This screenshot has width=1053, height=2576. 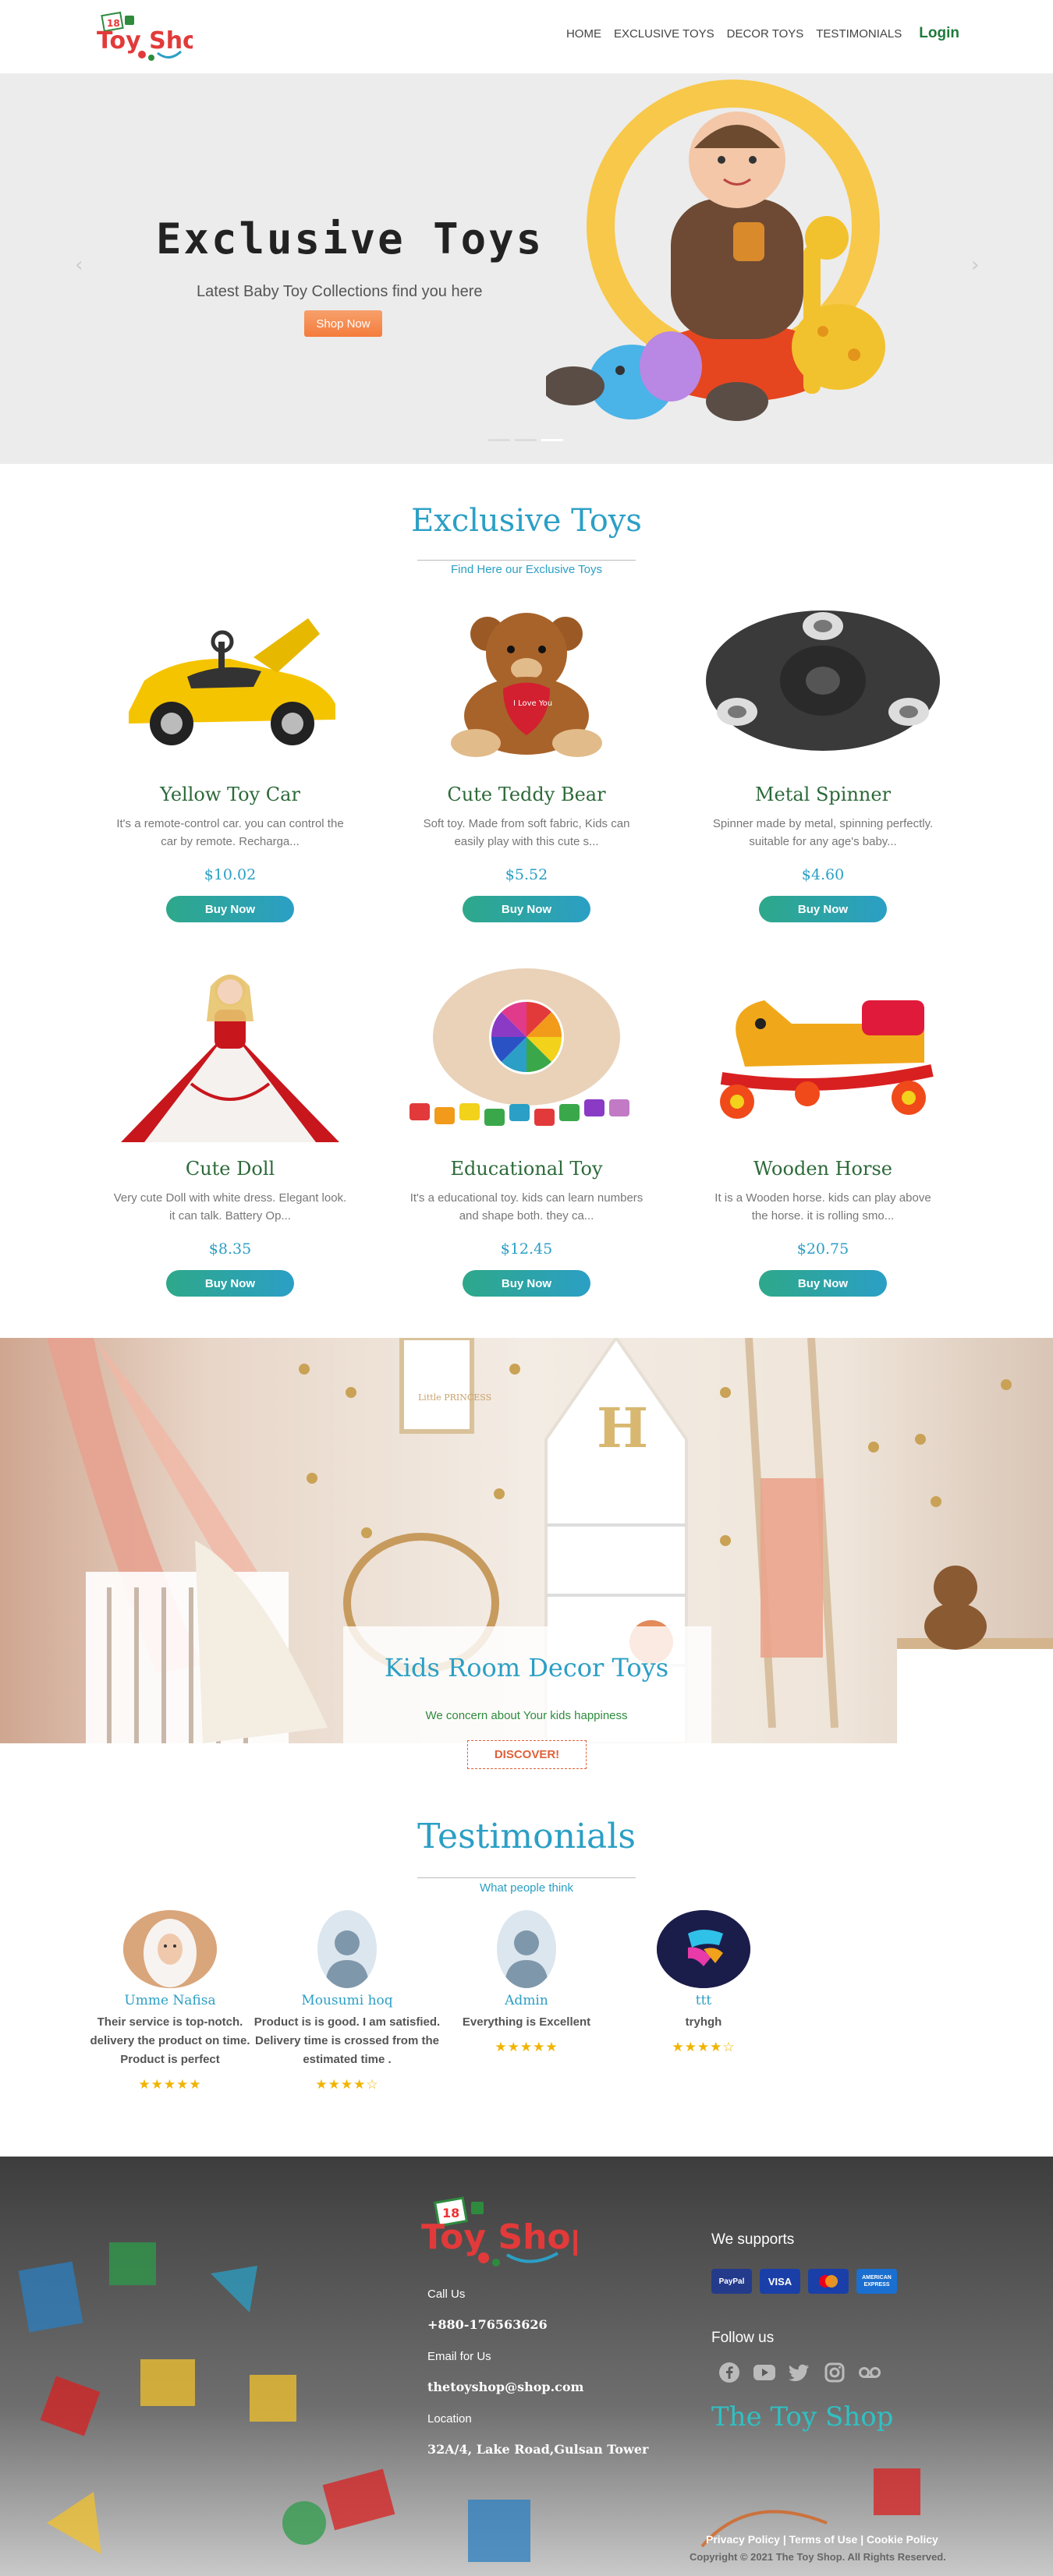 What do you see at coordinates (527, 521) in the screenshot?
I see `exclusive-section-title: Exclusive Toys` at bounding box center [527, 521].